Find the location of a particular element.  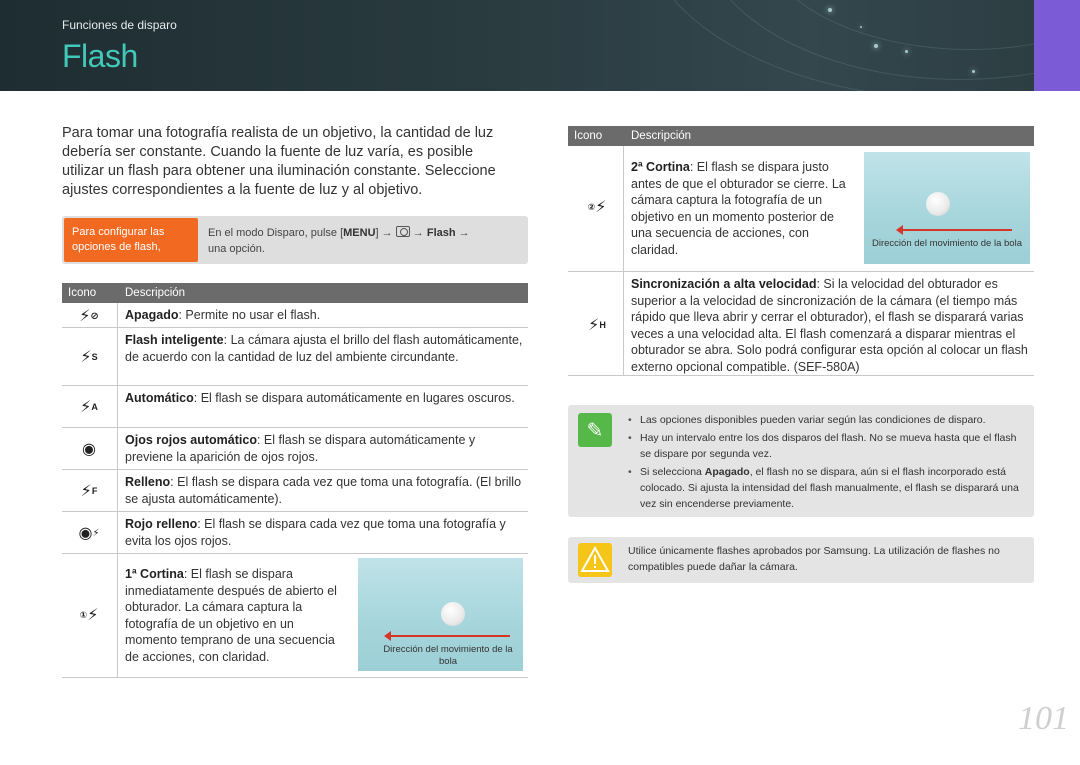

first-curtain-photo: Dirección del movimiento de la bola is located at coordinates (440, 614).